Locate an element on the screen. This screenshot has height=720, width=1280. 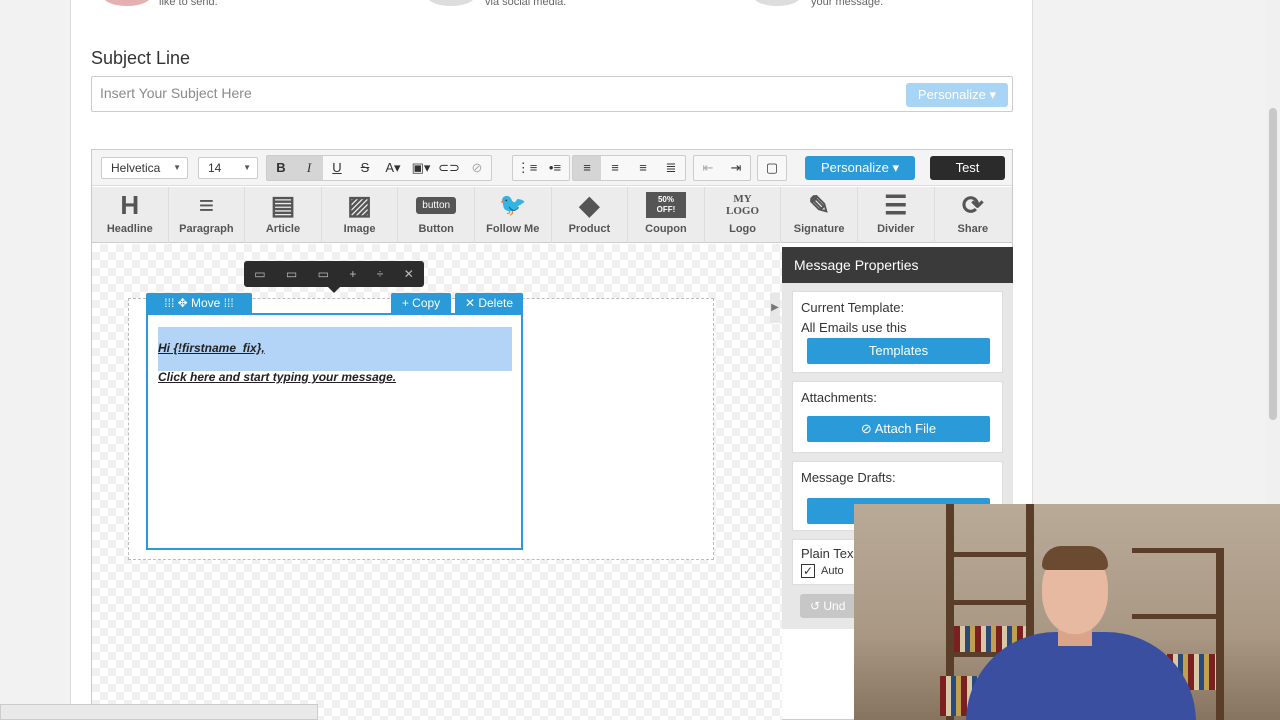
subject-personalize-button: Personalize ▾ is located at coordinates (956, 95).